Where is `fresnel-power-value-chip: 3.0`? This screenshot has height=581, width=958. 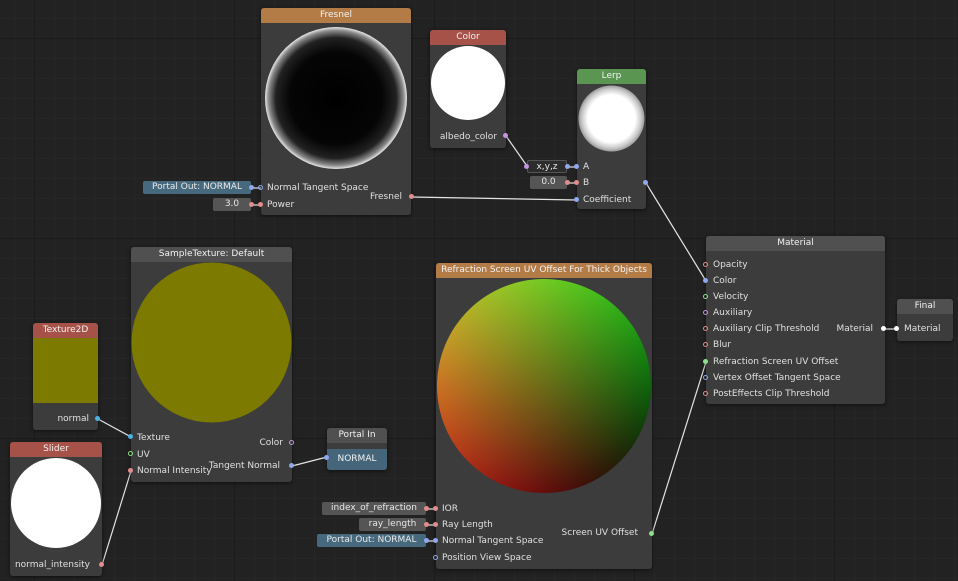 fresnel-power-value-chip: 3.0 is located at coordinates (232, 204).